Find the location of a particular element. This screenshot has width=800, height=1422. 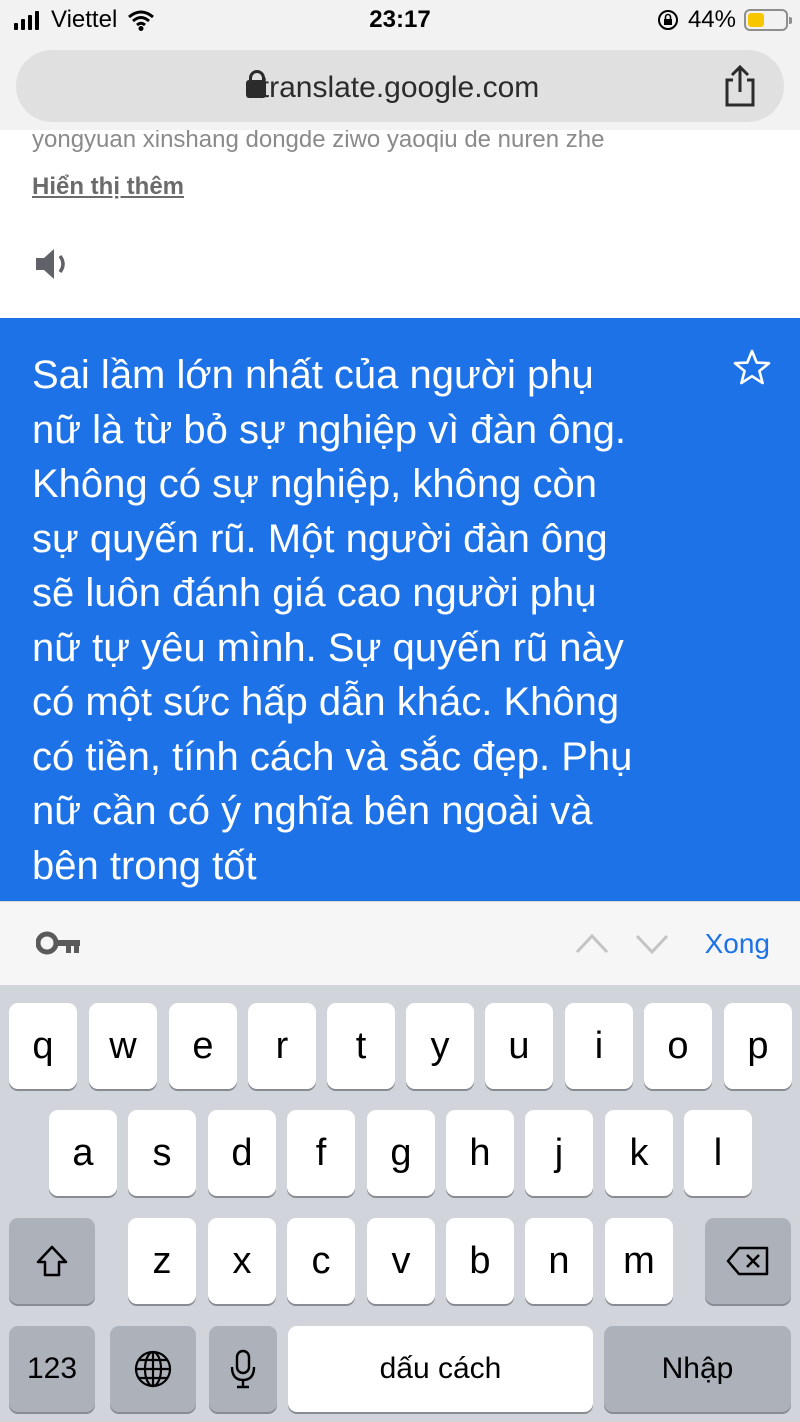

key-a: a is located at coordinates (83, 1153).